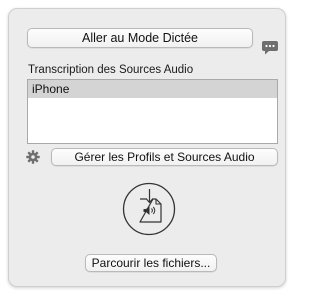 The image size is (320, 300). I want to click on dictation-button-label: Aller au Mode Dictée, so click(140, 38).